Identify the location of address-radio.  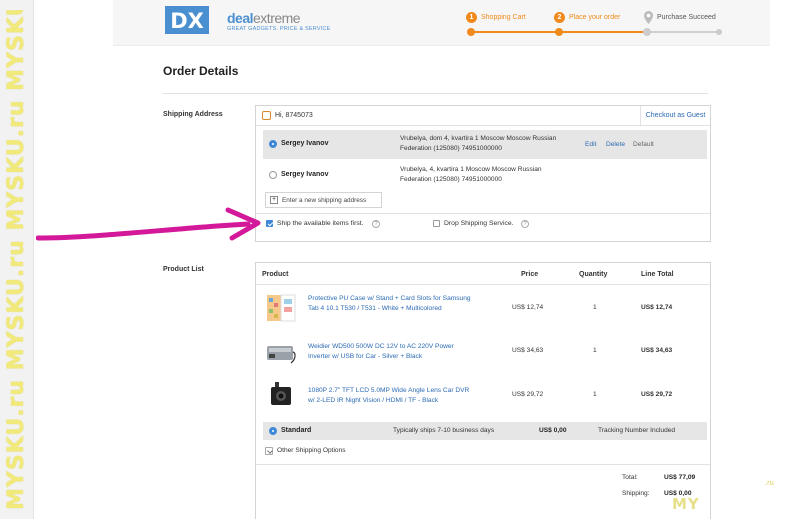
(273, 175).